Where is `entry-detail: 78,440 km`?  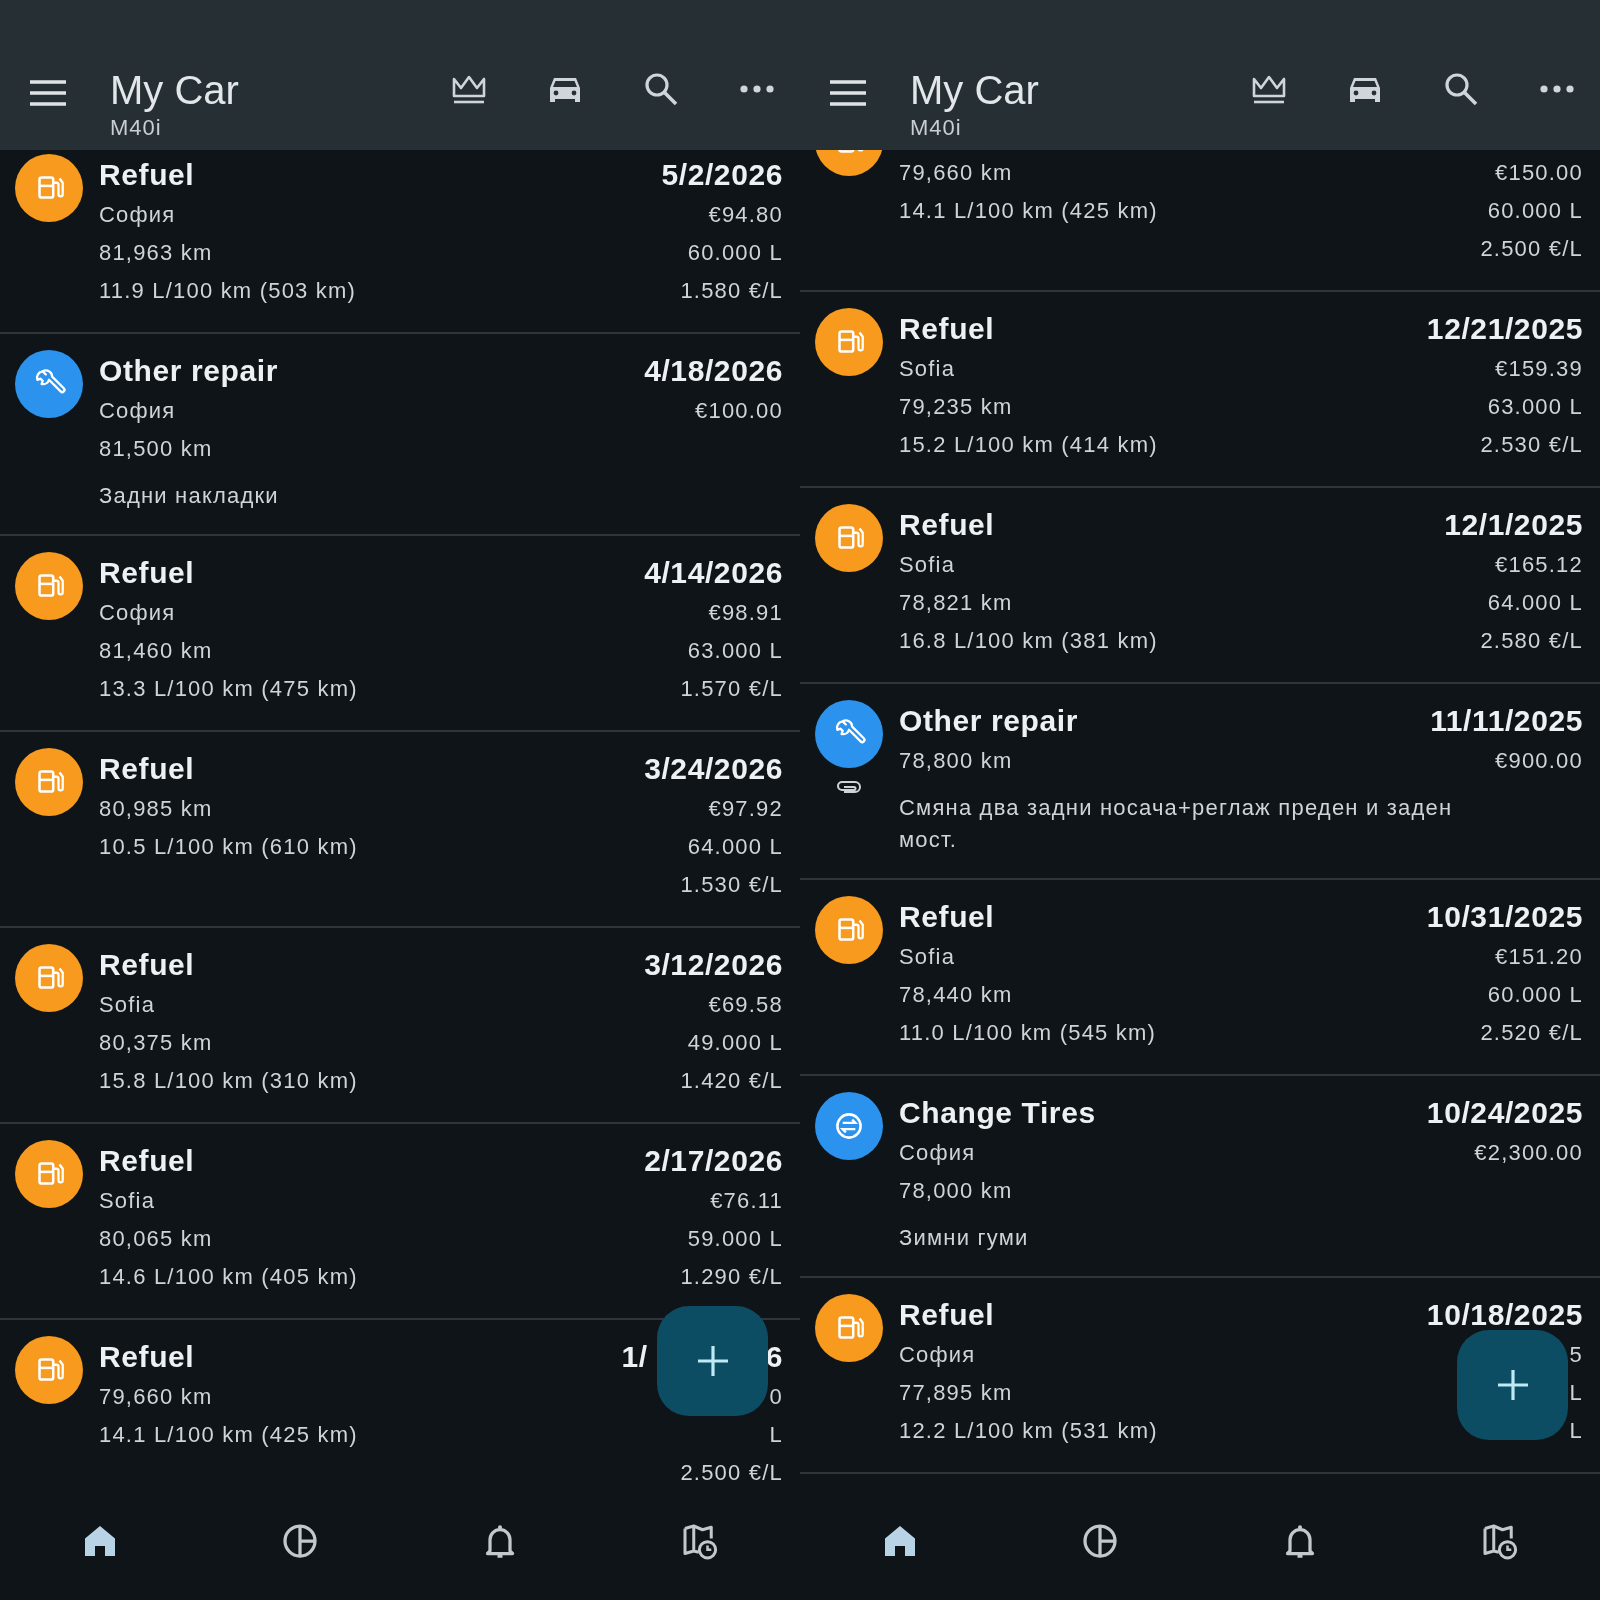
entry-detail: 78,440 km is located at coordinates (956, 995).